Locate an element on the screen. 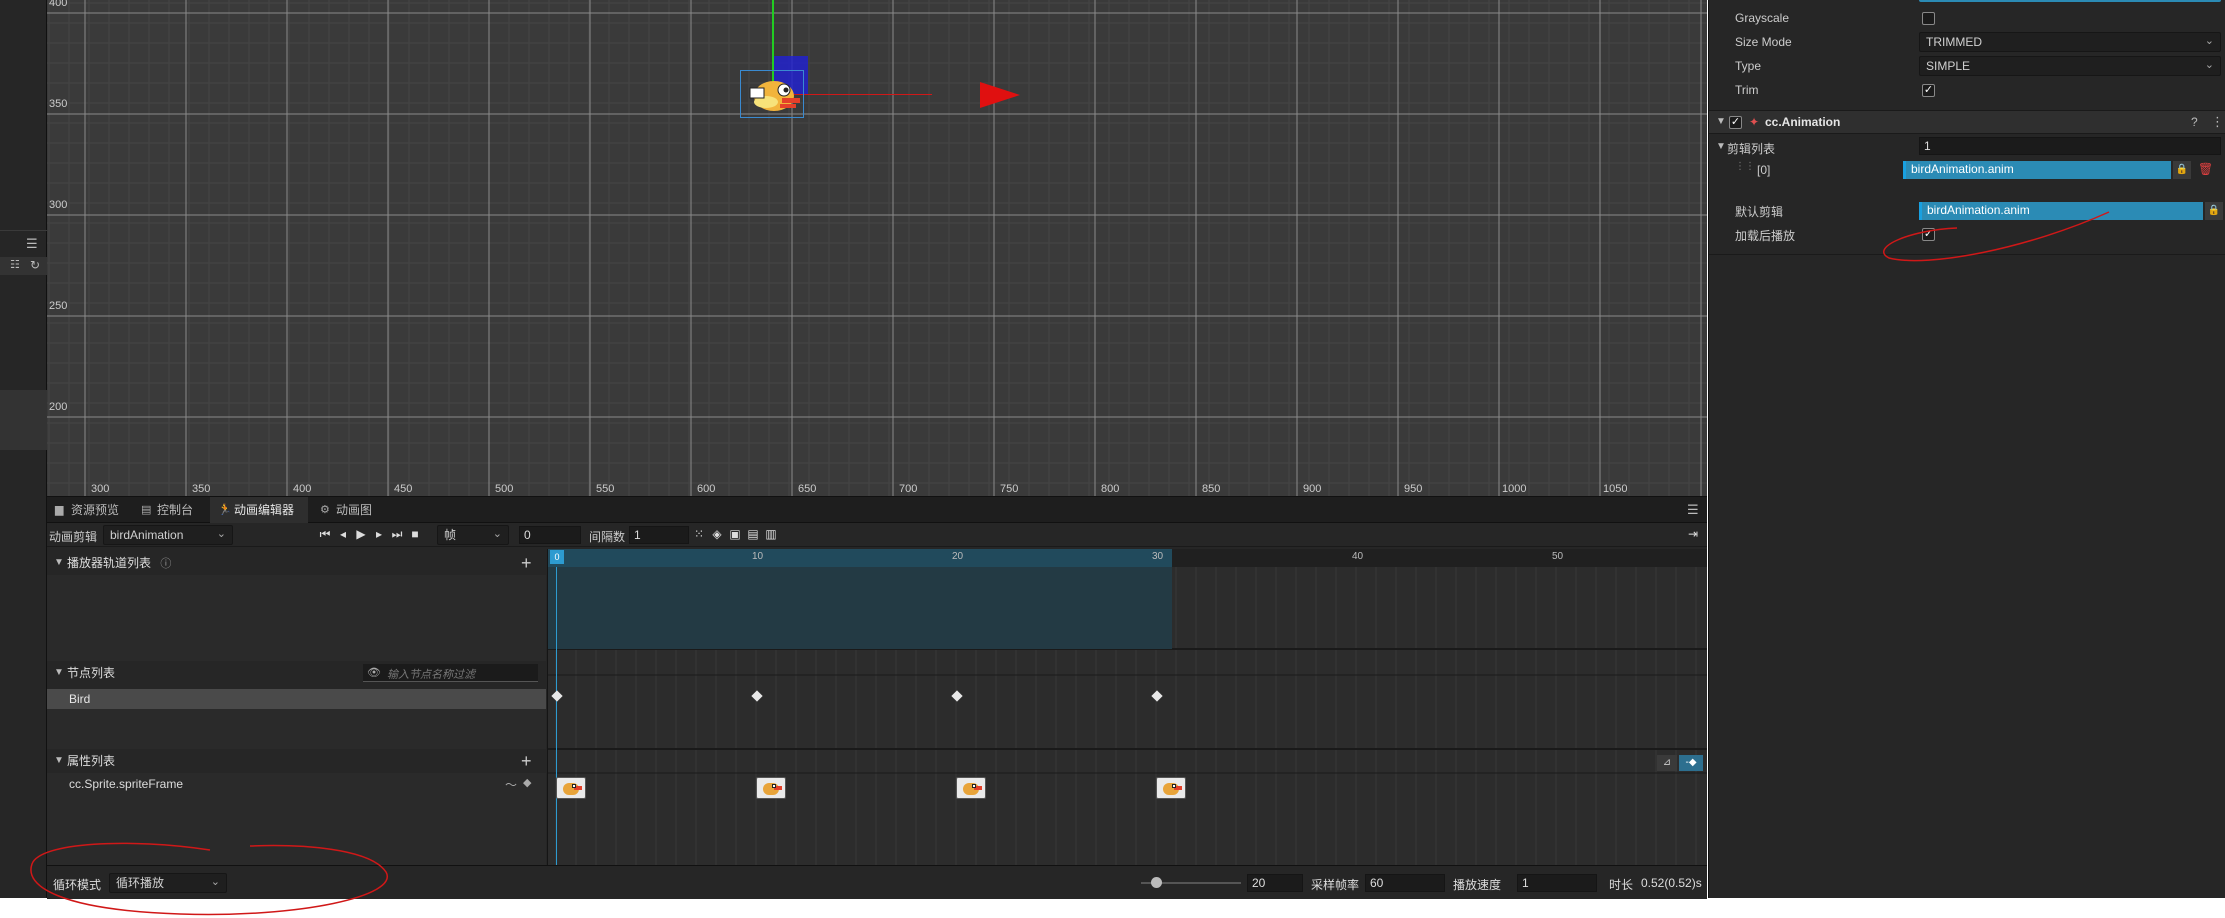 The height and width of the screenshot is (918, 2225). component-enabled-checkbox: ✓ is located at coordinates (1735, 122).